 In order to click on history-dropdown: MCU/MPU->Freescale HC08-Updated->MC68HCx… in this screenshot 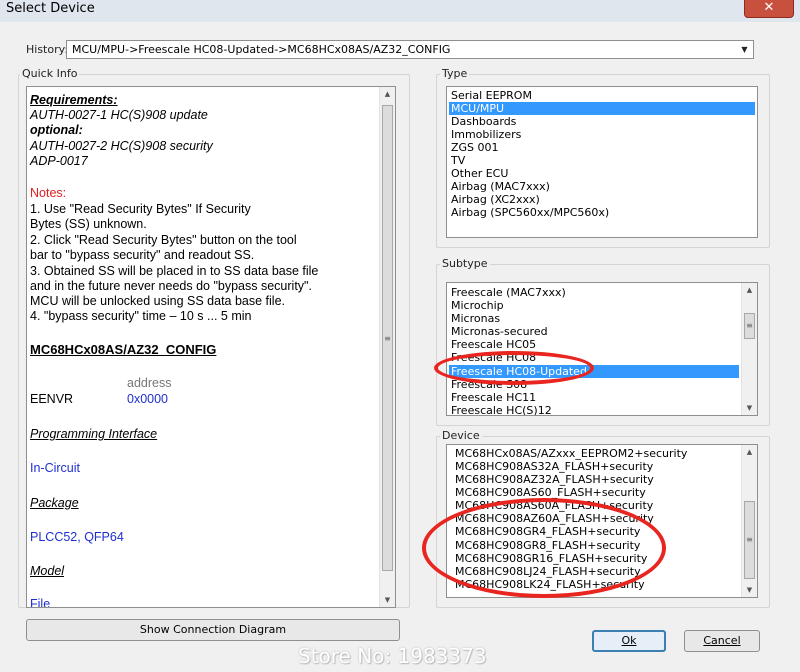, I will do `click(410, 49)`.